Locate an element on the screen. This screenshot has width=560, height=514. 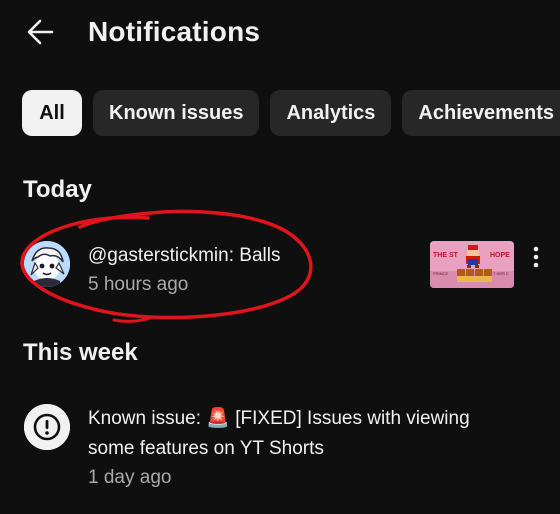
siren-icon: 🚨 is located at coordinates (218, 418).